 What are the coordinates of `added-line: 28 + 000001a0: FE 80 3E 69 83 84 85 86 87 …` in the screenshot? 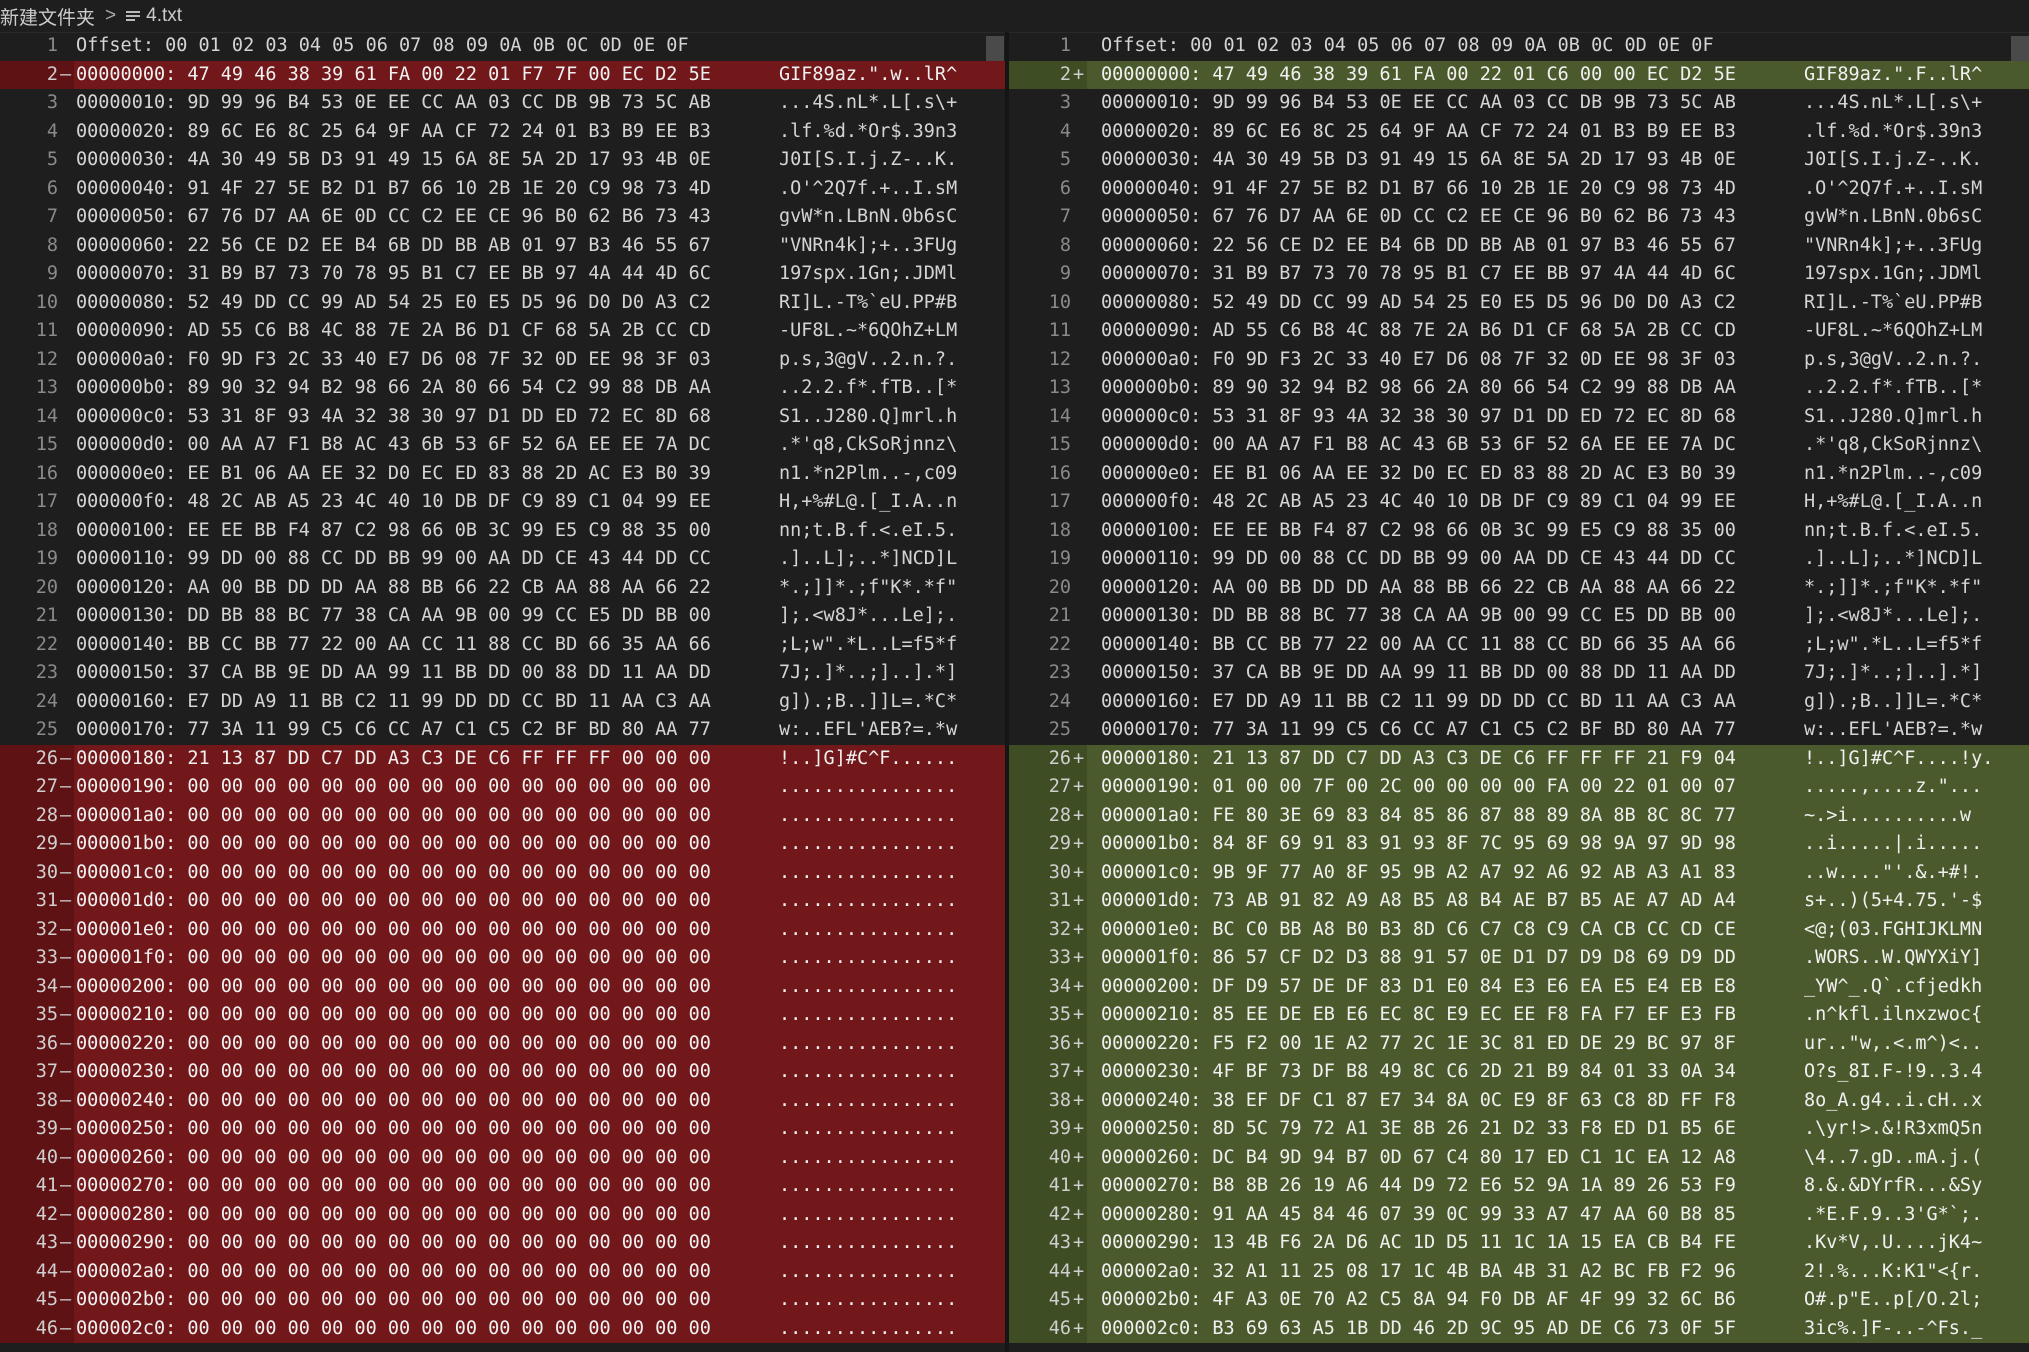 It's located at (1517, 815).